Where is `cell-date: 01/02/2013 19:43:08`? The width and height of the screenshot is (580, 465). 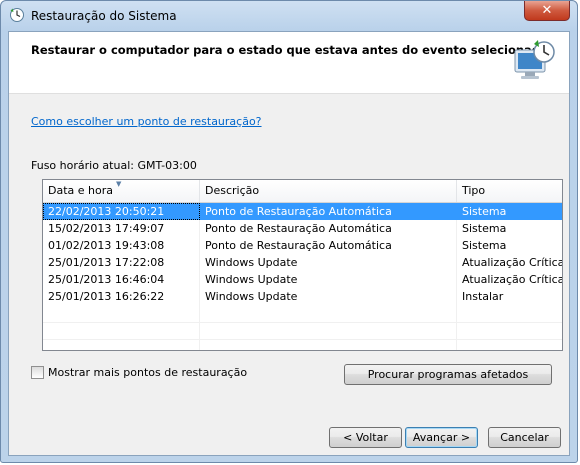 cell-date: 01/02/2013 19:43:08 is located at coordinates (106, 245).